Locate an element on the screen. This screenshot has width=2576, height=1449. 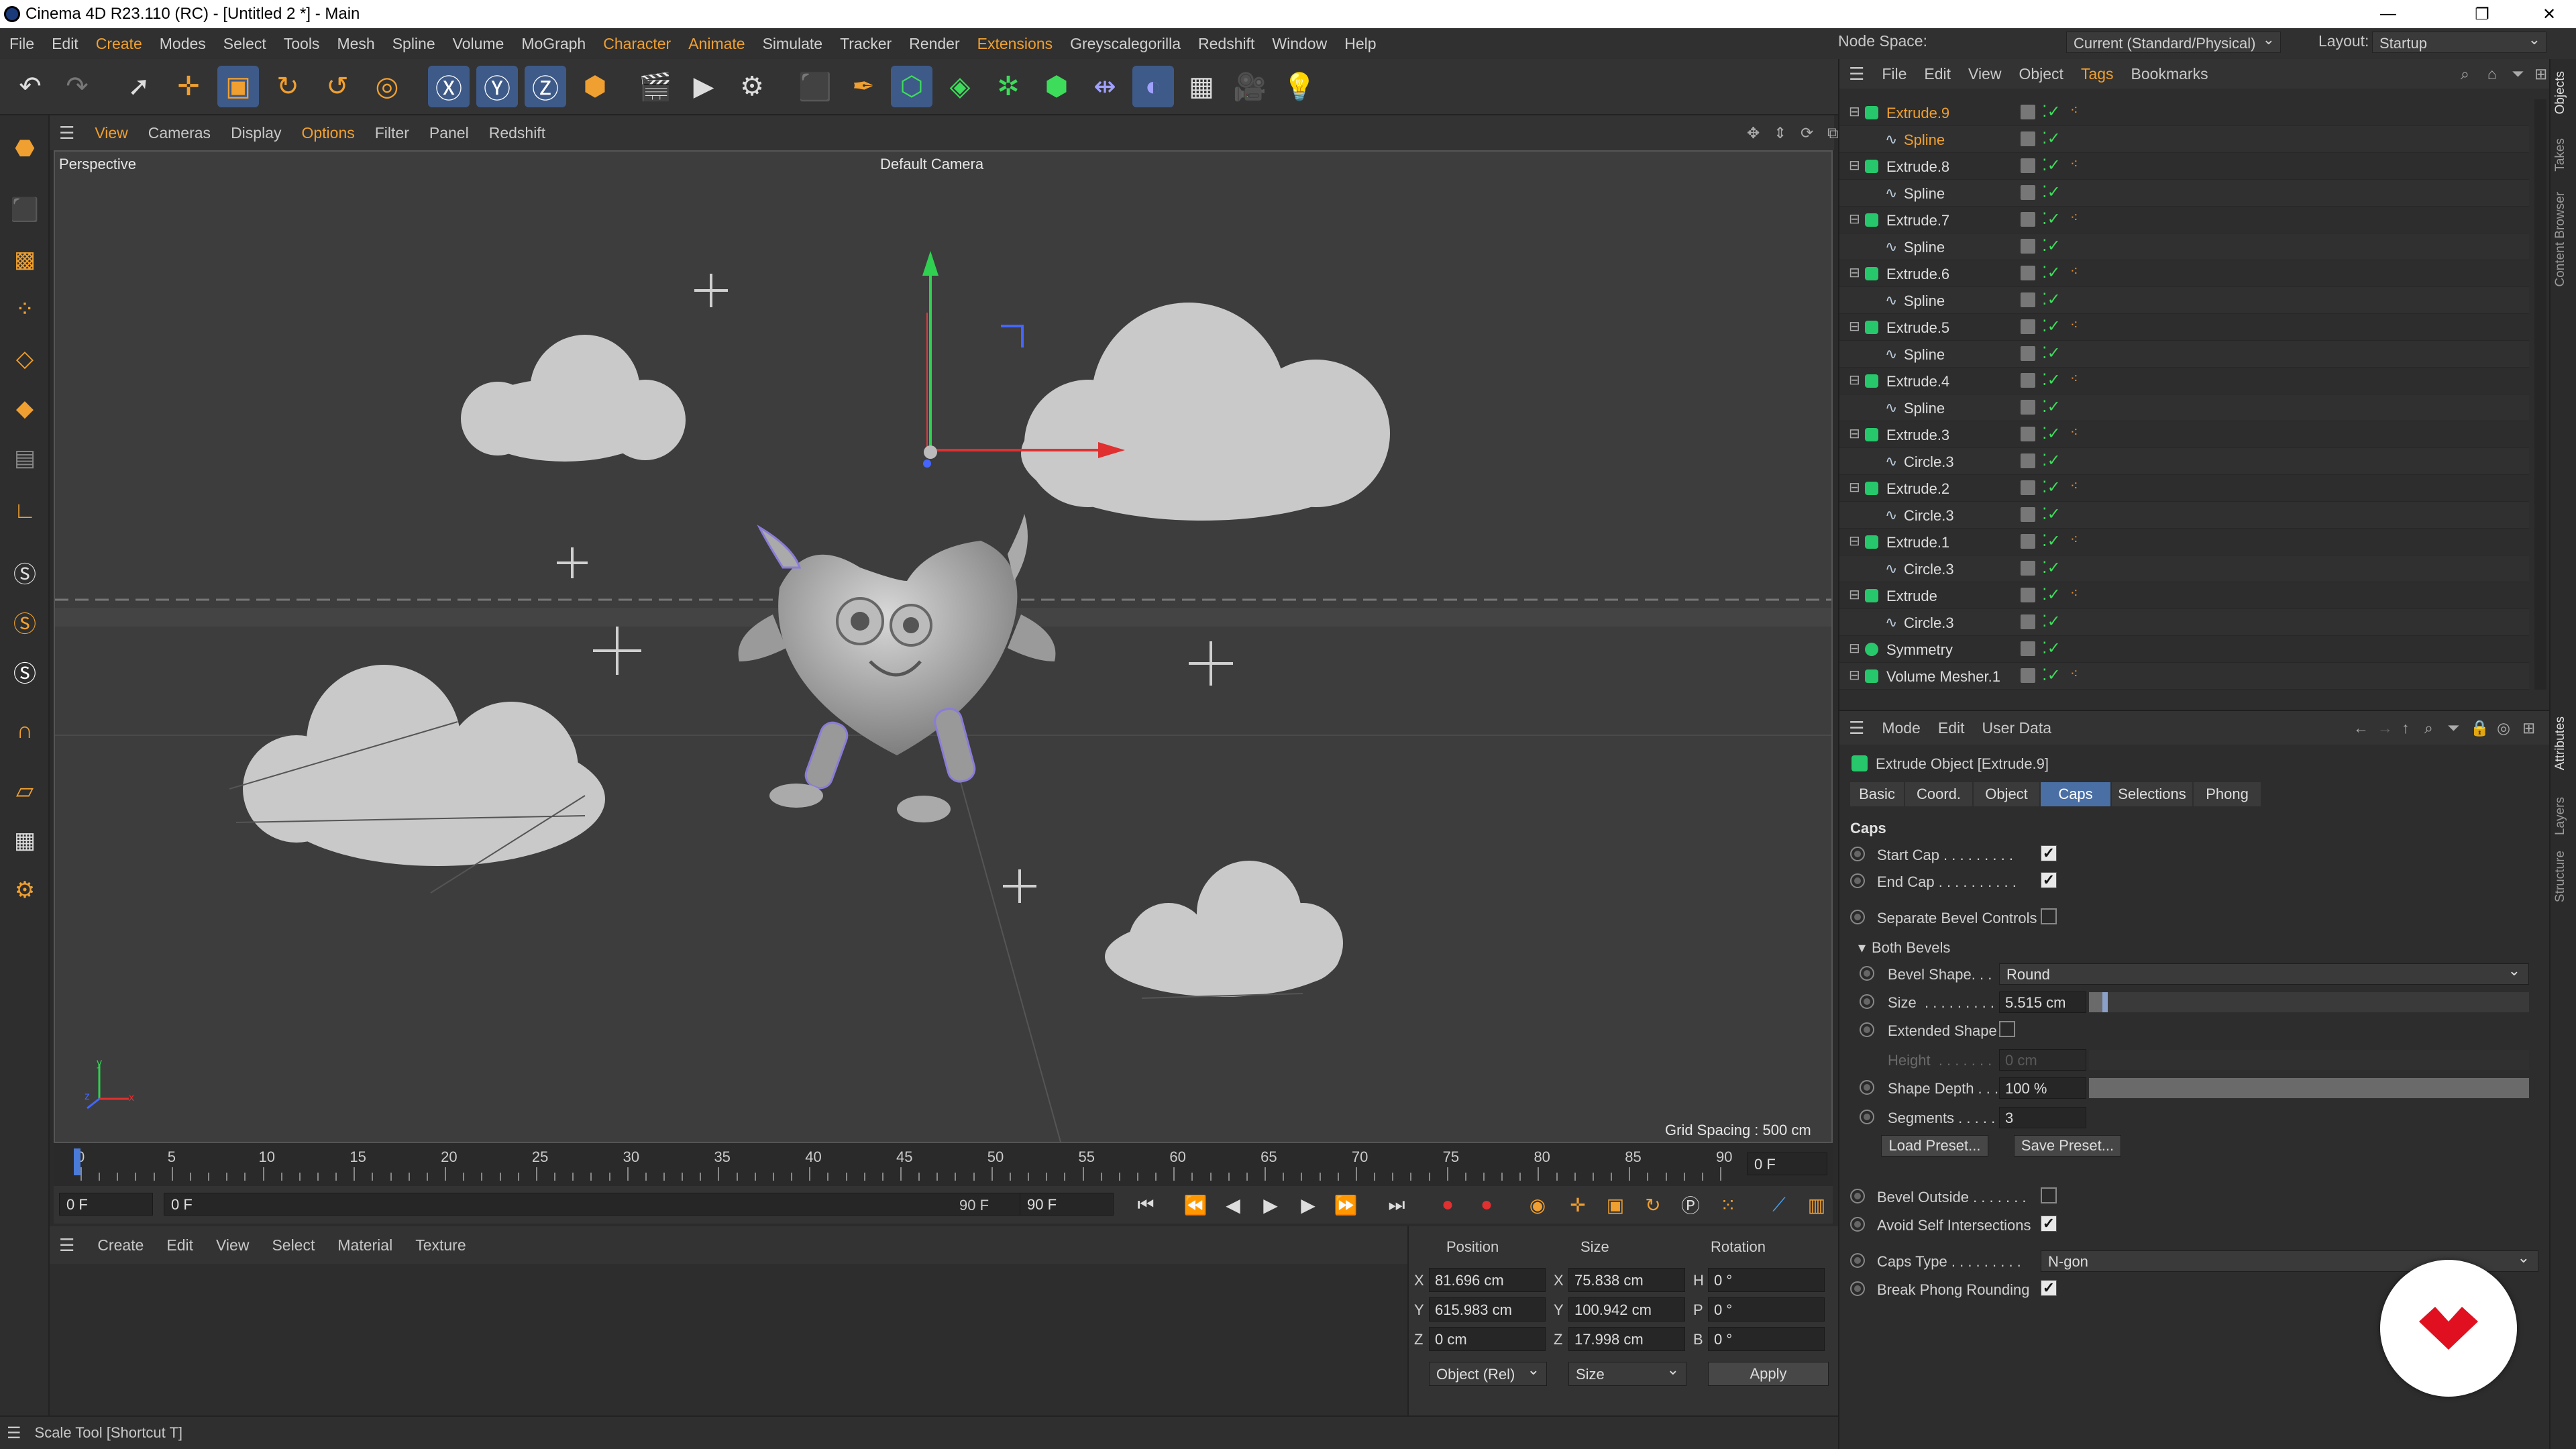
menu-mograph: MoGraph is located at coordinates (553, 44).